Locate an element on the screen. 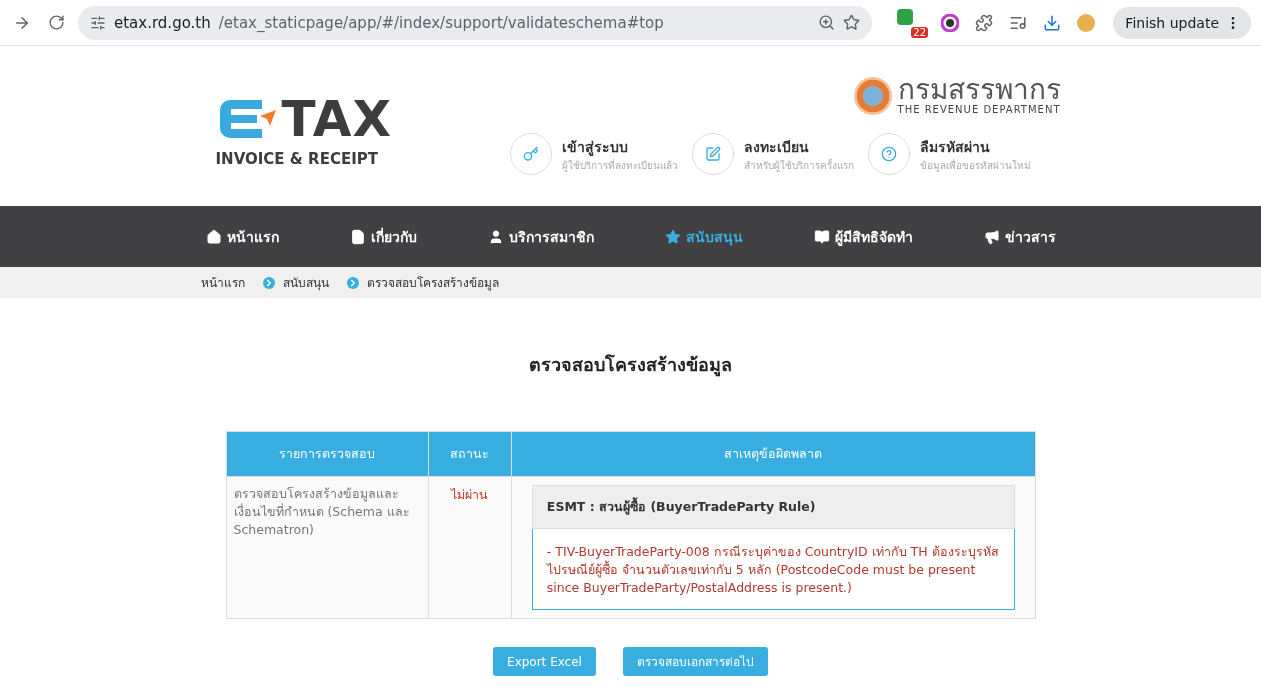 The height and width of the screenshot is (698, 1261). department-english-name: THE REVENUE DEPARTMENT is located at coordinates (979, 109).